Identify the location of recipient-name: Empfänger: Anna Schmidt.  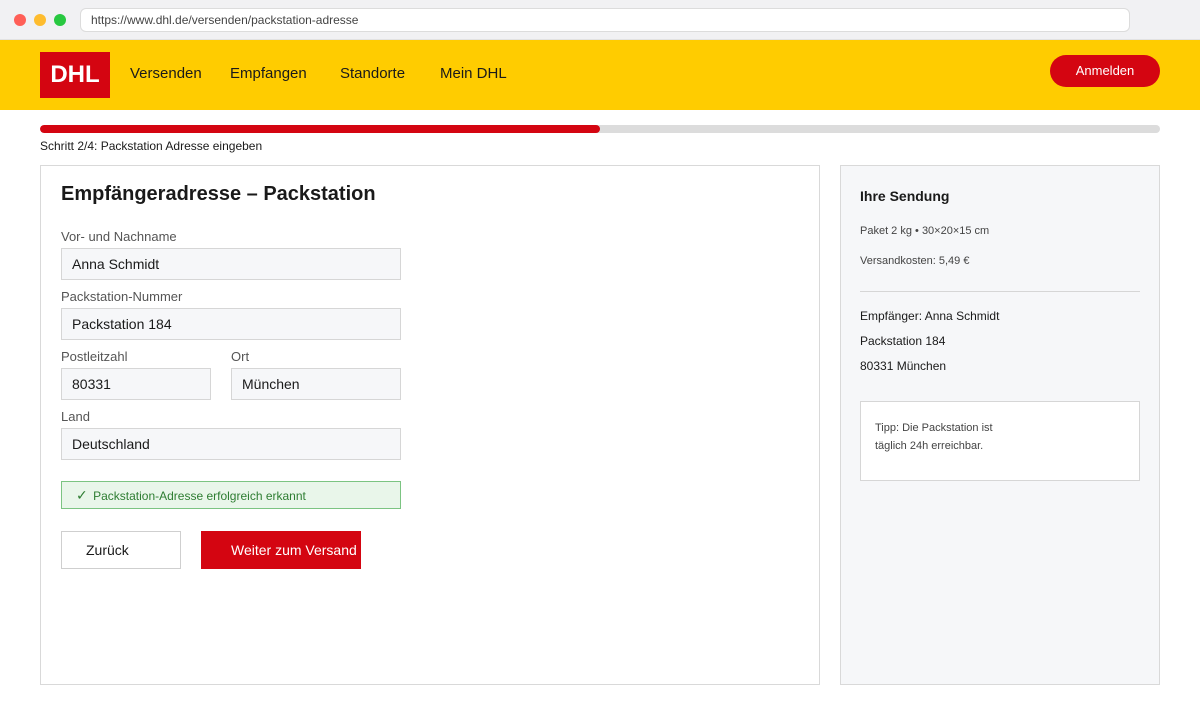
(930, 316).